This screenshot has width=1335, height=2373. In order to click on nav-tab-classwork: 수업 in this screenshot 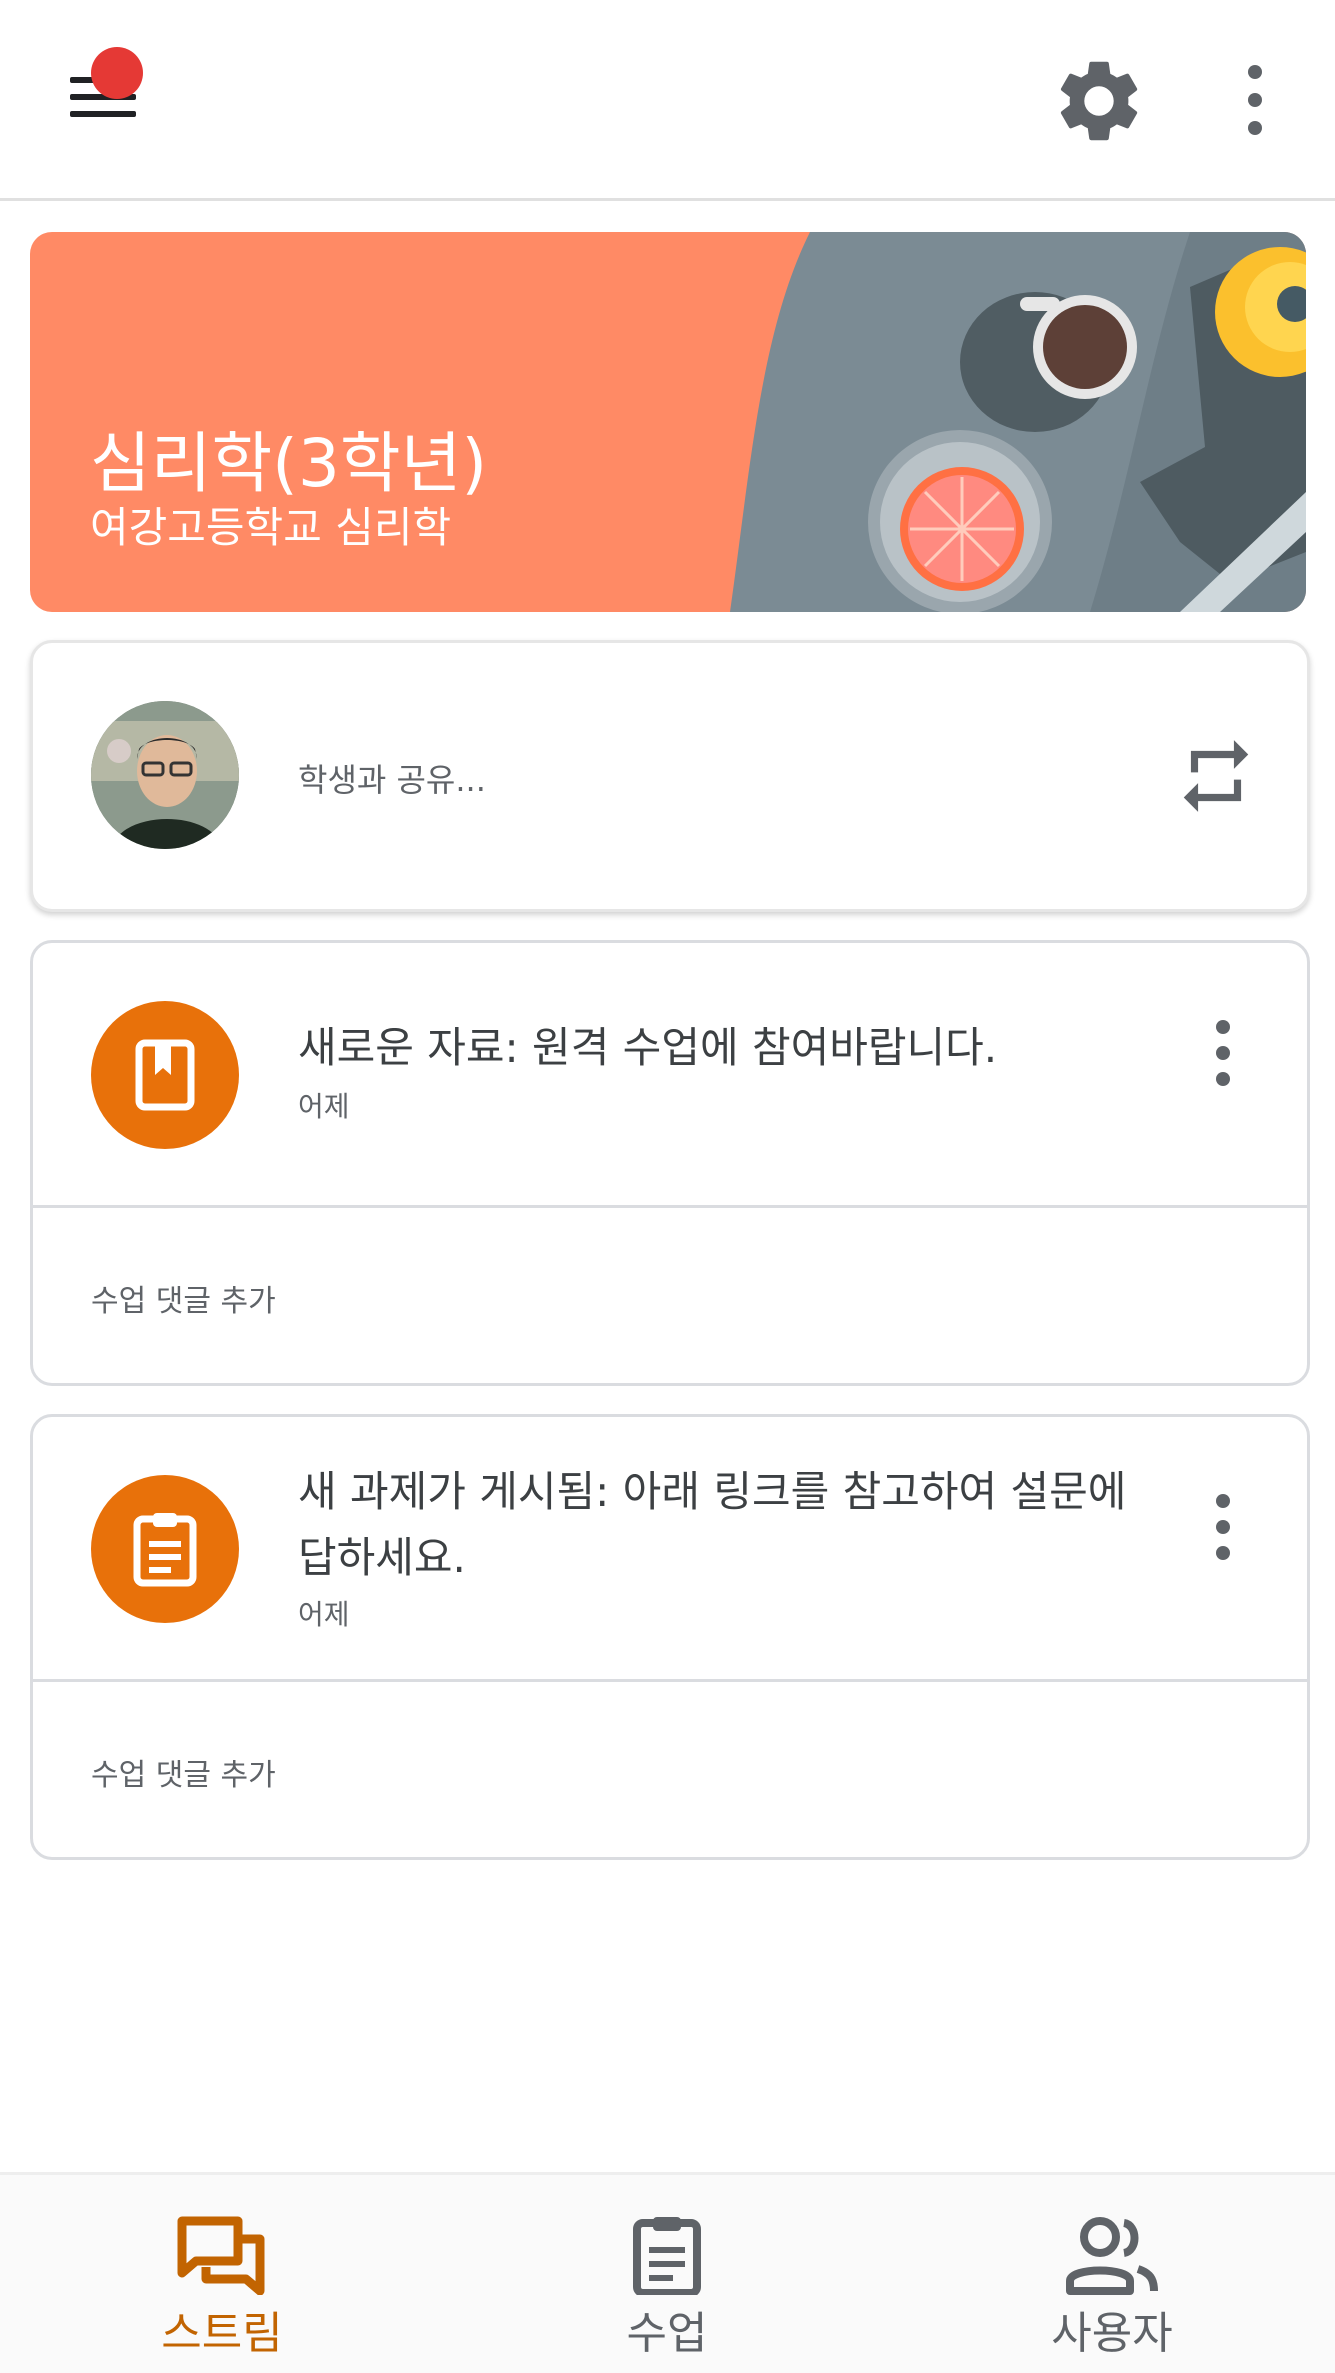, I will do `click(667, 2274)`.